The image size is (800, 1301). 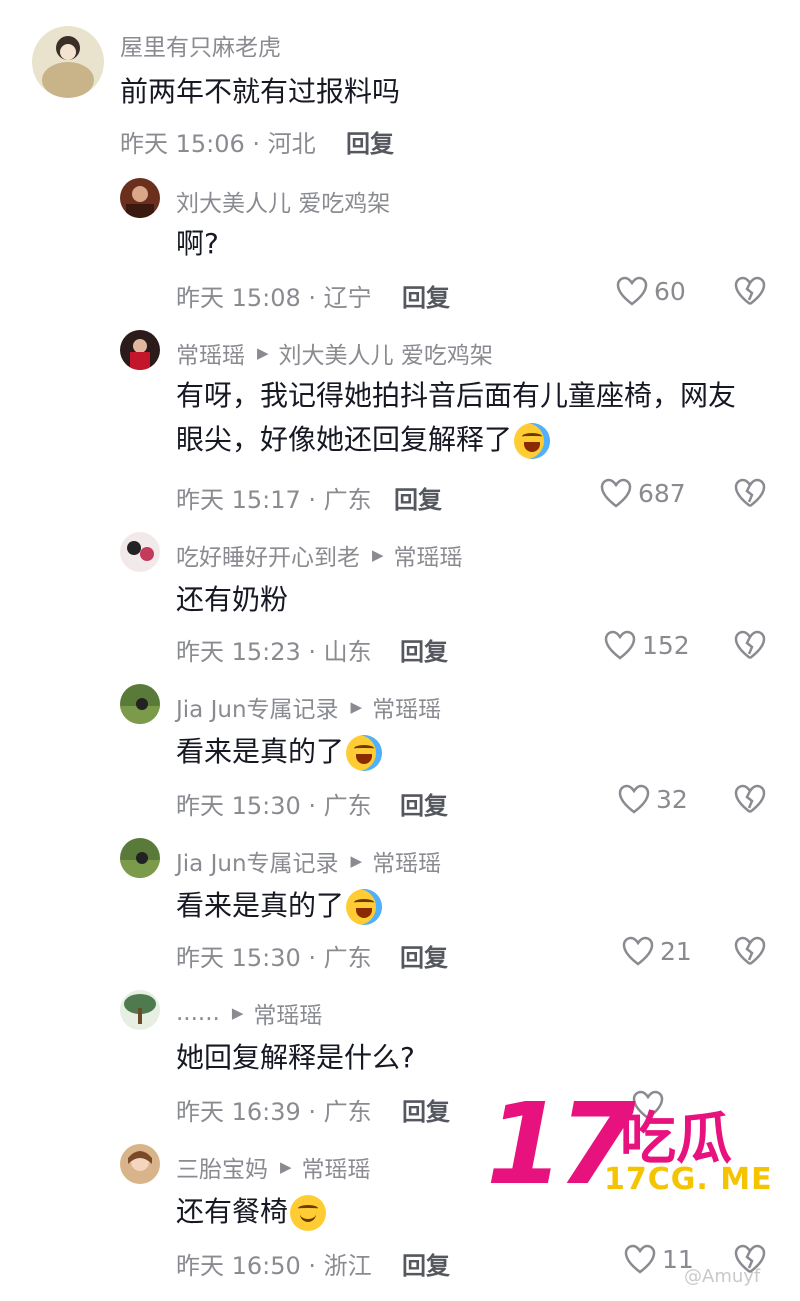 I want to click on like-button: 32, so click(x=653, y=799).